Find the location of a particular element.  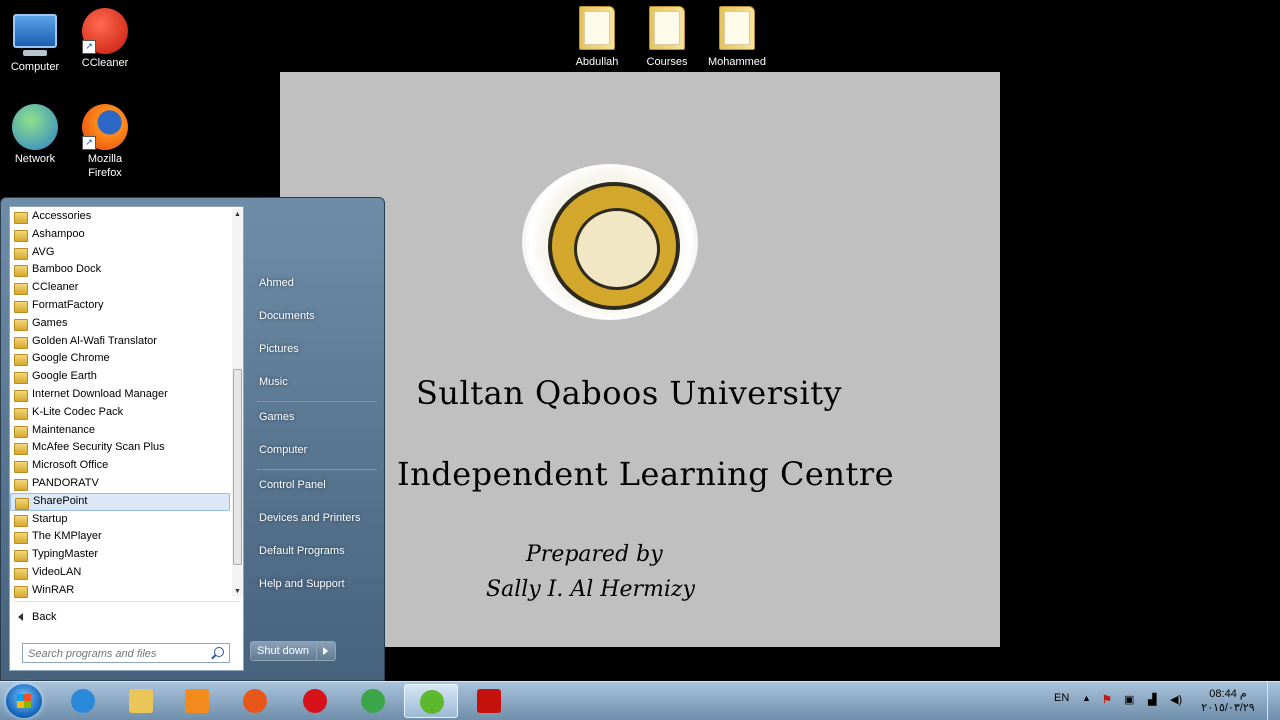

program-label: K-Lite Codec Pack is located at coordinates (78, 411).